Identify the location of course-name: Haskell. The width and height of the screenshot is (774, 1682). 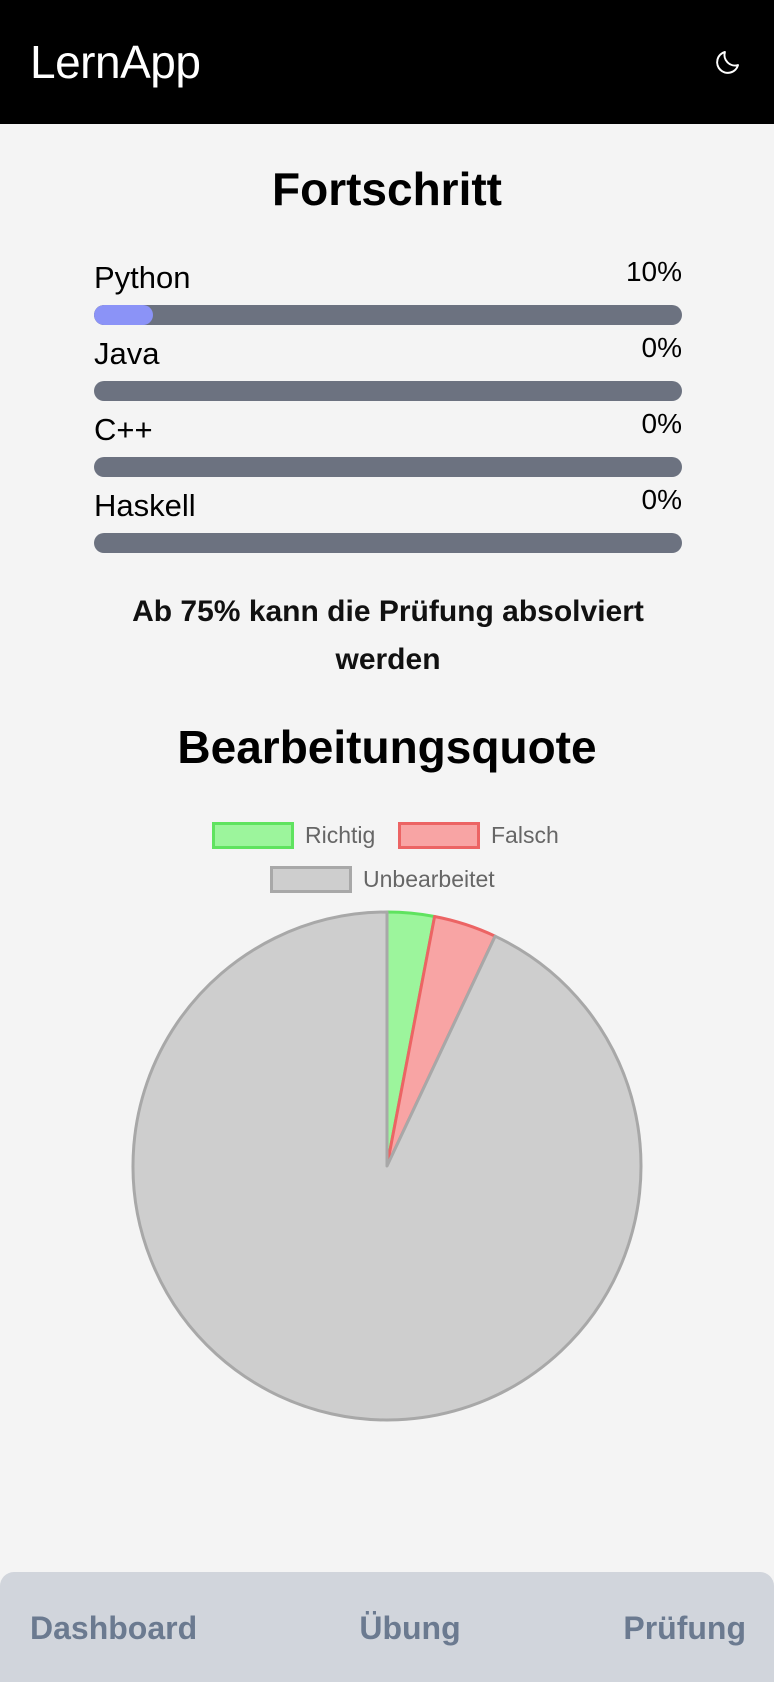
(145, 505).